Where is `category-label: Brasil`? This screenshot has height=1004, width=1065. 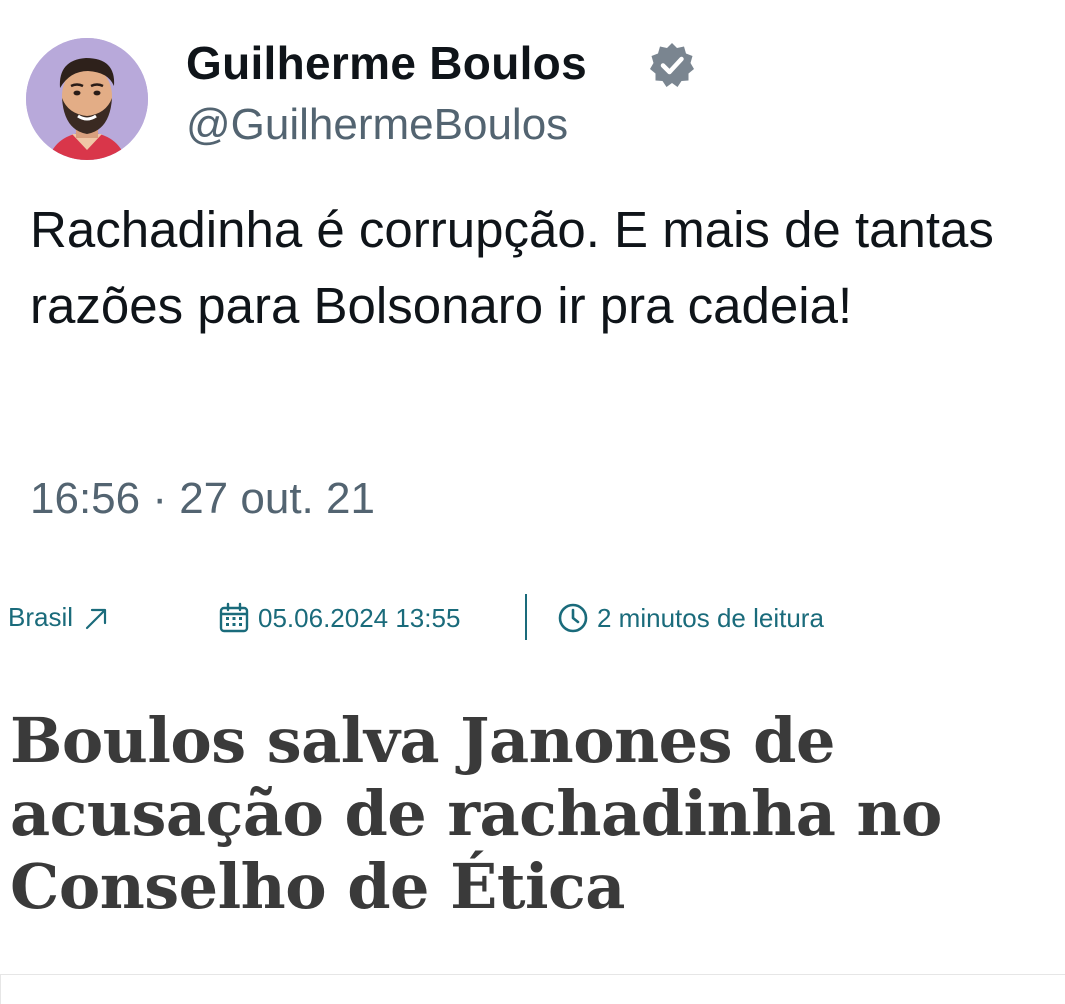 category-label: Brasil is located at coordinates (41, 617).